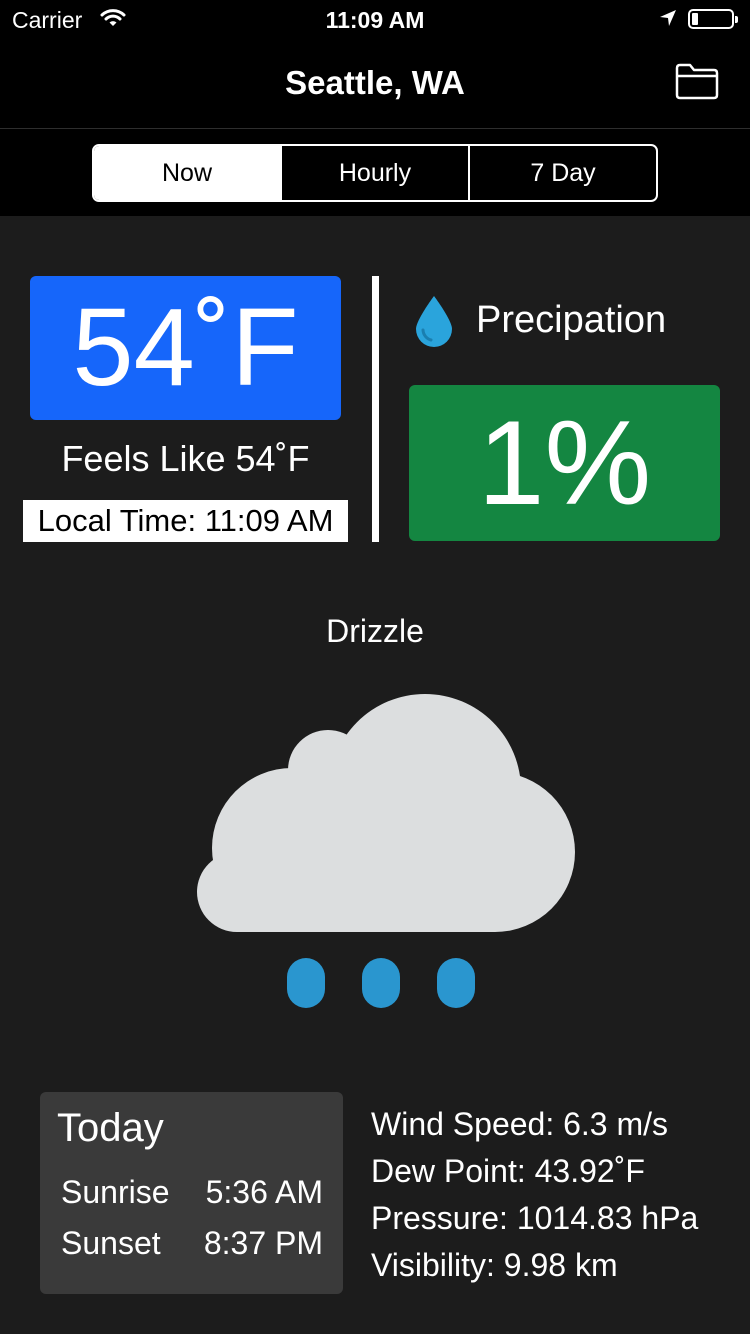 The image size is (750, 1334). Describe the element at coordinates (535, 1218) in the screenshot. I see `pressure-stat: Pressure: 1014.83 hPa` at that location.